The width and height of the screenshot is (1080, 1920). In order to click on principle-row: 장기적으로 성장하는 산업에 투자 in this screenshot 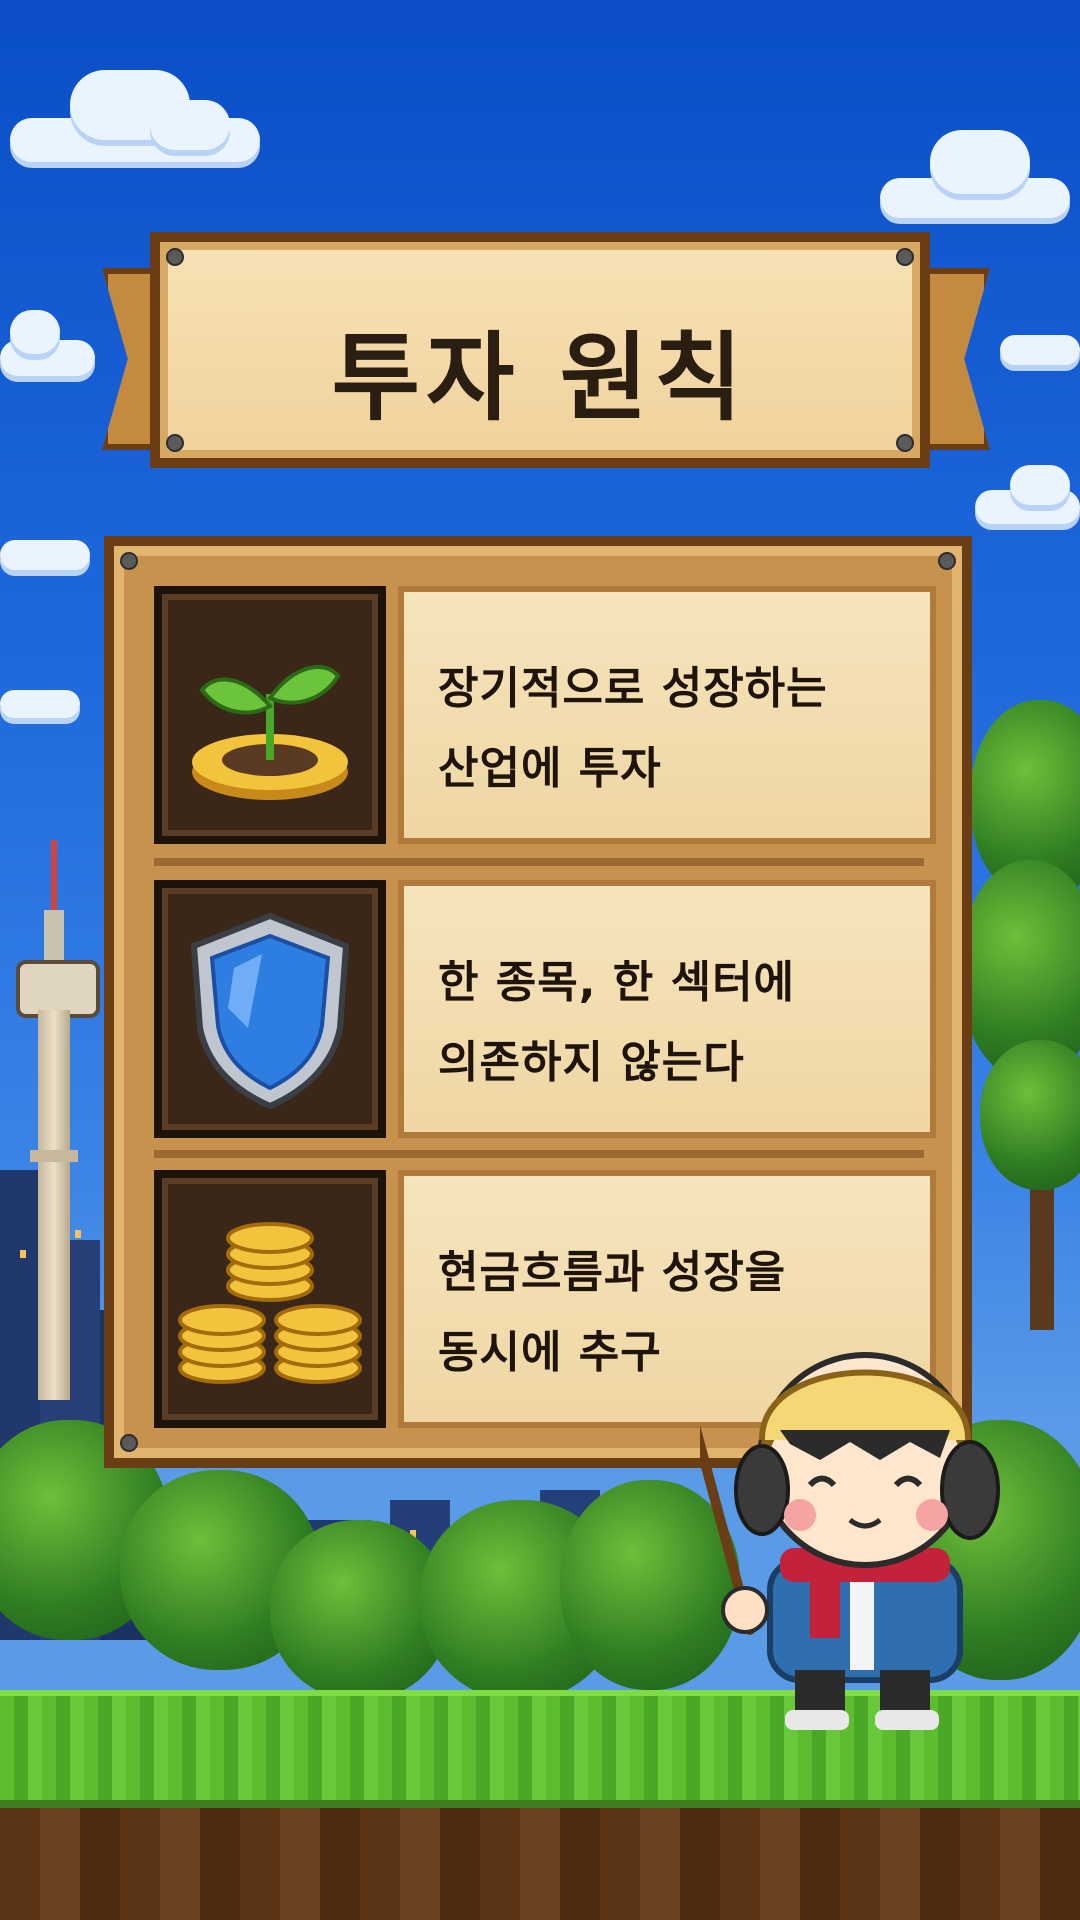, I will do `click(545, 721)`.